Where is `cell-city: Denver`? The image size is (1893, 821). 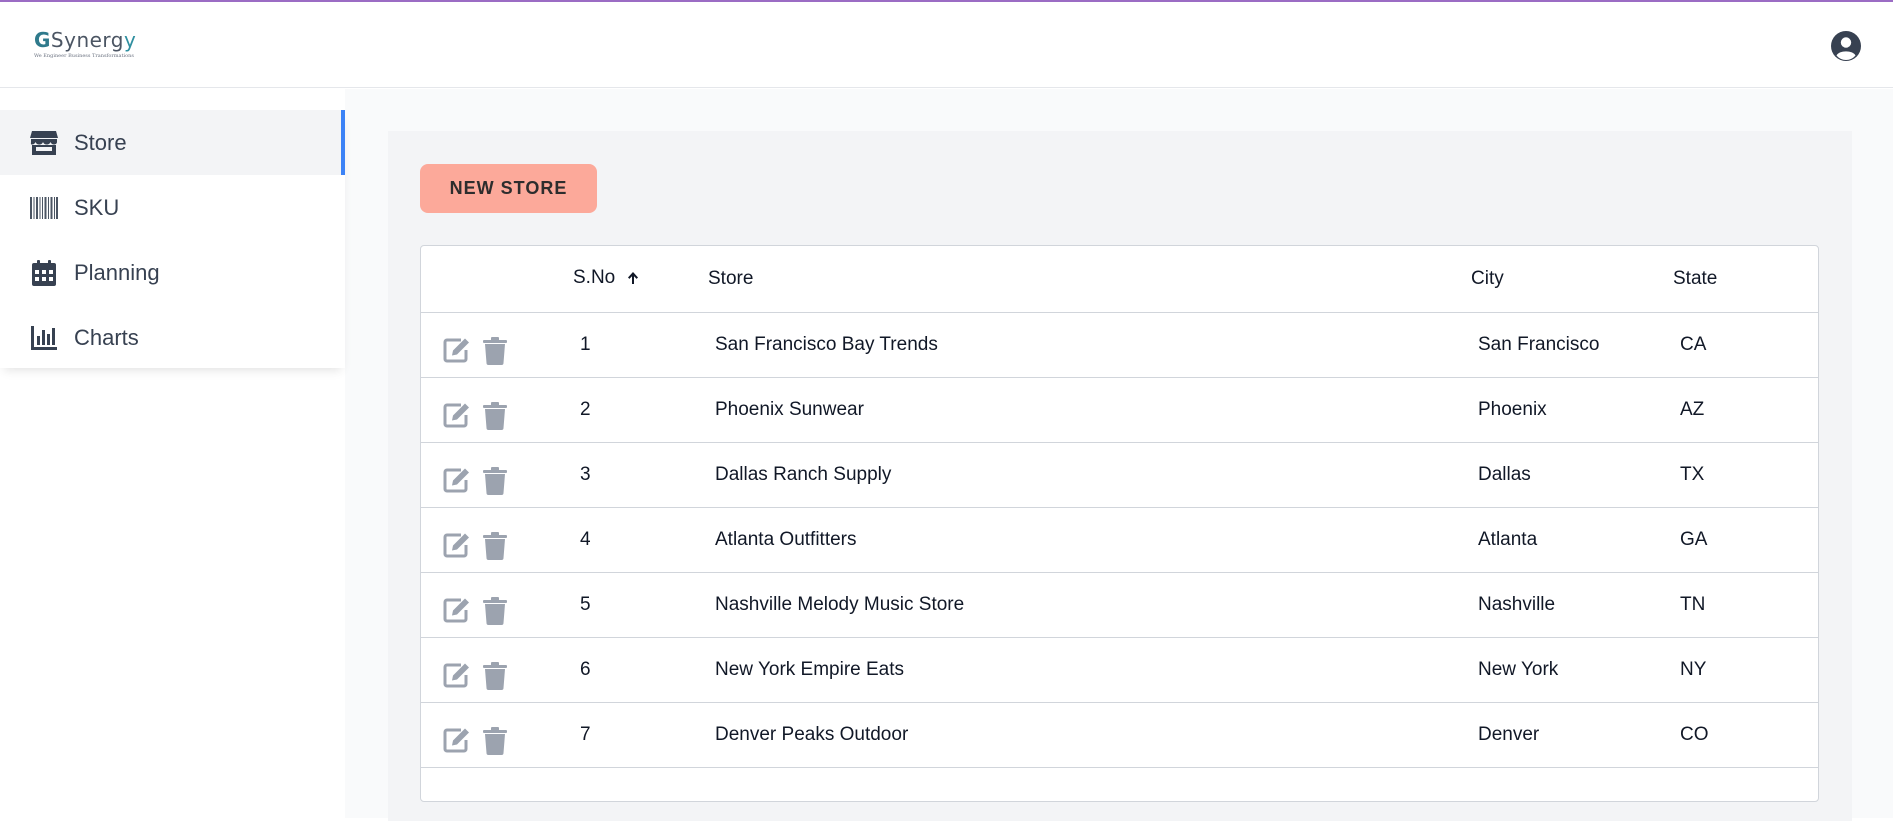 cell-city: Denver is located at coordinates (1509, 734).